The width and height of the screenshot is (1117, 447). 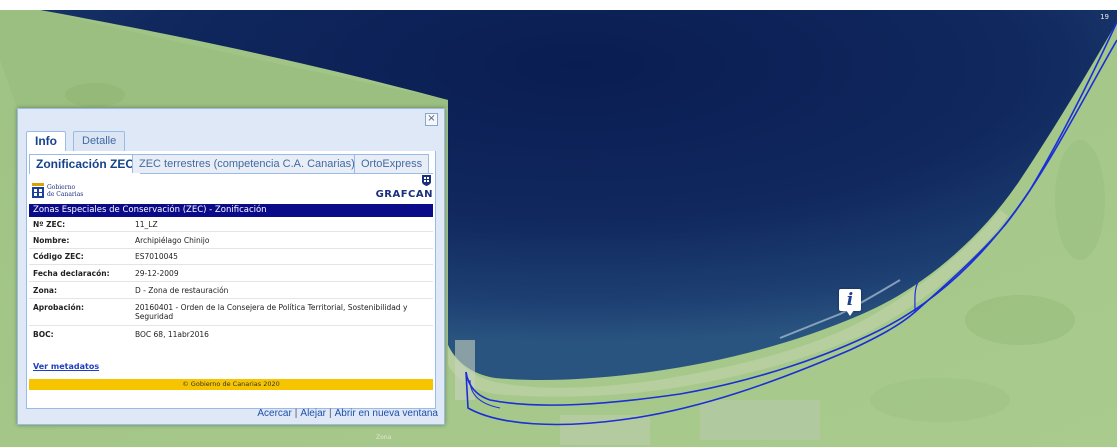 What do you see at coordinates (384, 437) in the screenshot?
I see `map-place-label: Zona` at bounding box center [384, 437].